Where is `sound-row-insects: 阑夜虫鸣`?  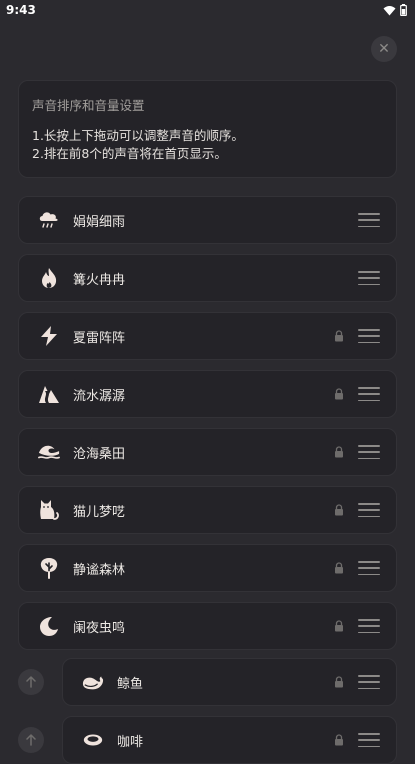 sound-row-insects: 阑夜虫鸣 is located at coordinates (207, 626).